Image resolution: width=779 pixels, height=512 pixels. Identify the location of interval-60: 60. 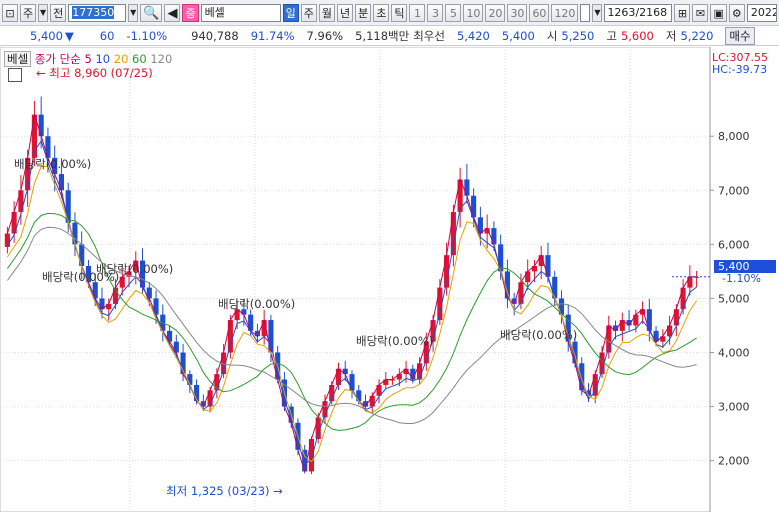
(539, 12).